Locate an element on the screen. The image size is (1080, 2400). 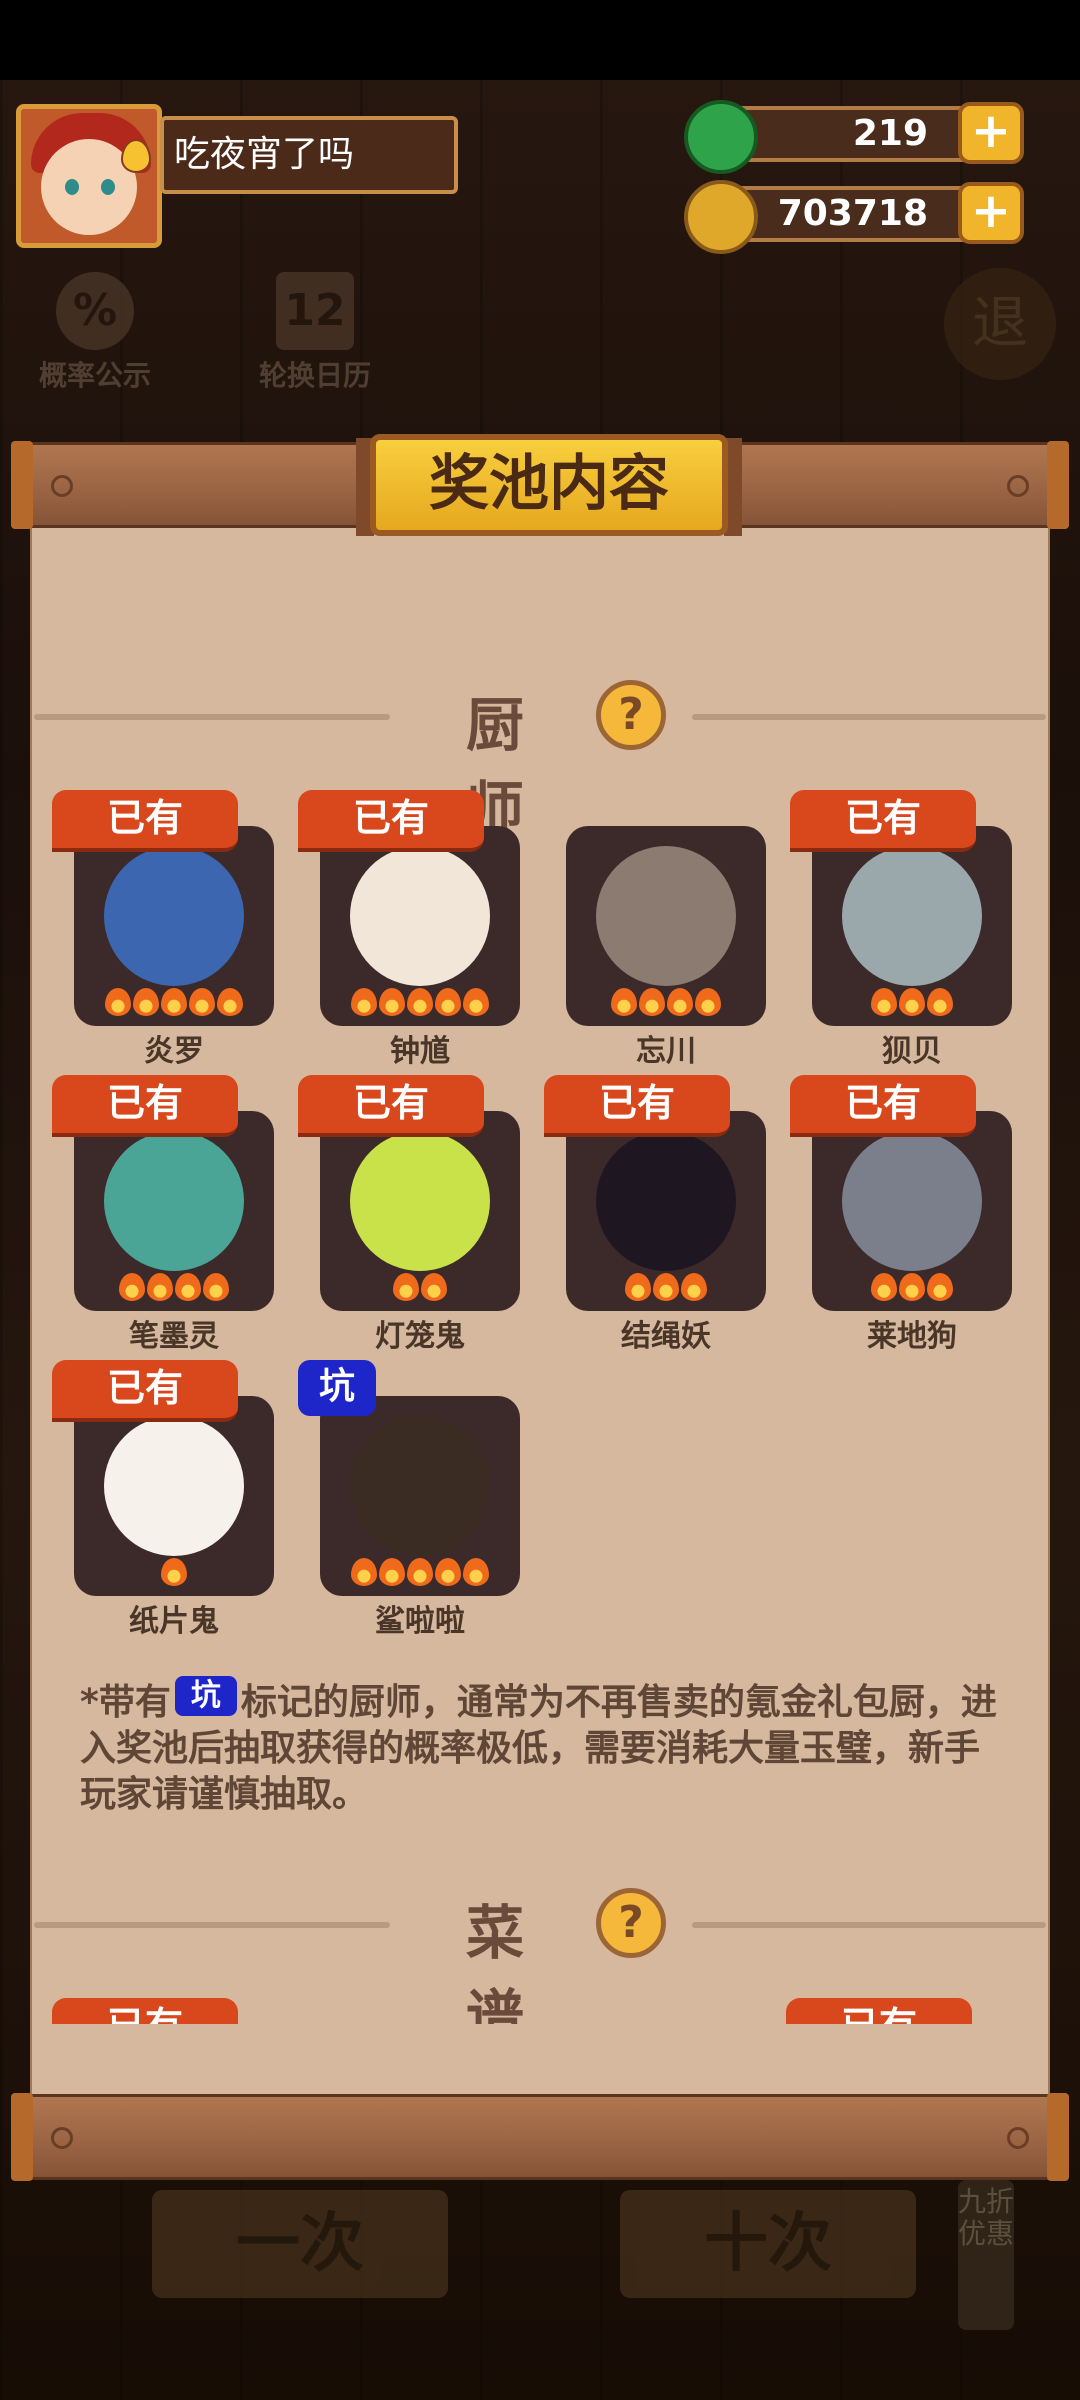
chef-card: 已有灯笼鬼 is located at coordinates (418, 1214).